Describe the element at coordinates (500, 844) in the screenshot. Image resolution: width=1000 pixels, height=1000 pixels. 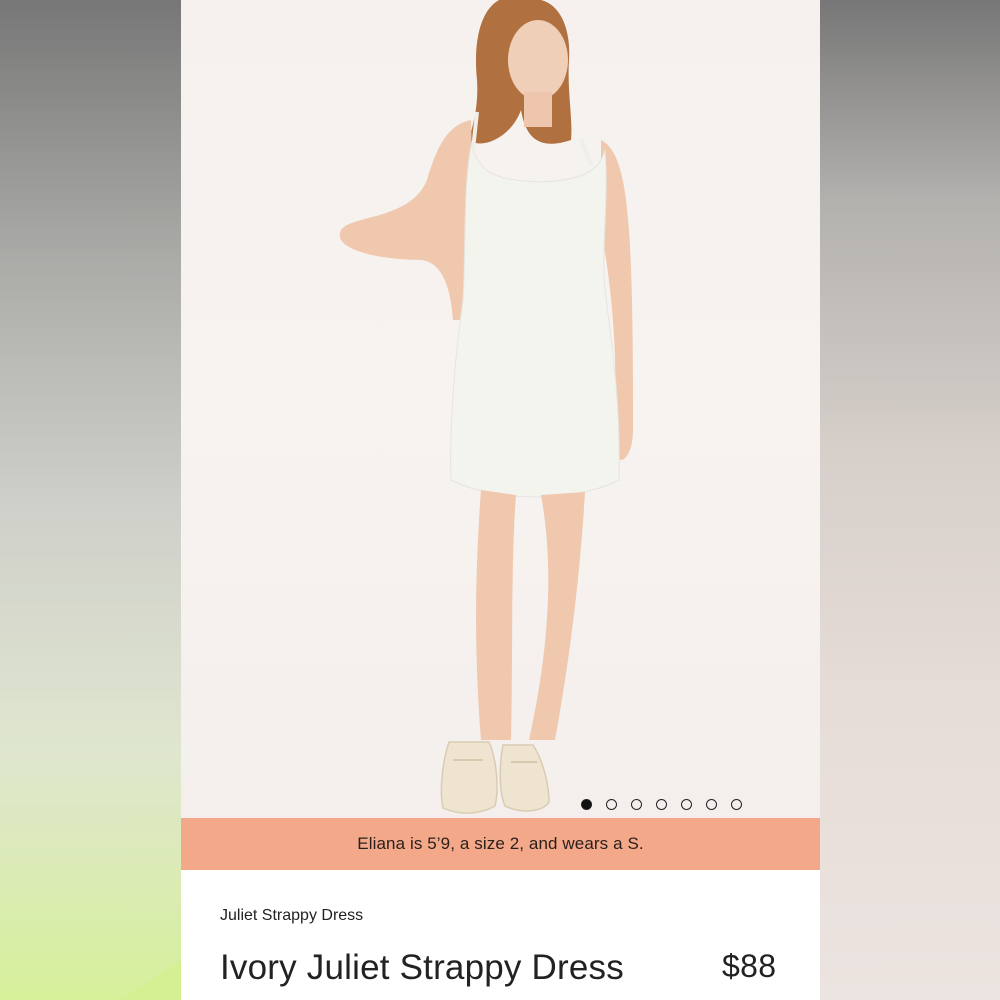
I see `model-size-banner: Eliana is 5’9, a size 2, and wears a S.` at that location.